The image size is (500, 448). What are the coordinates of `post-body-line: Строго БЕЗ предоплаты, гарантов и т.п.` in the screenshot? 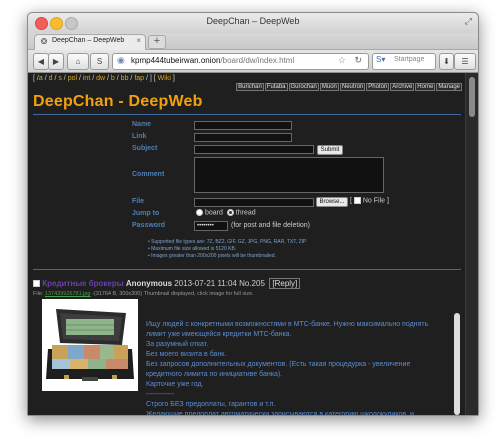 It's located at (211, 404).